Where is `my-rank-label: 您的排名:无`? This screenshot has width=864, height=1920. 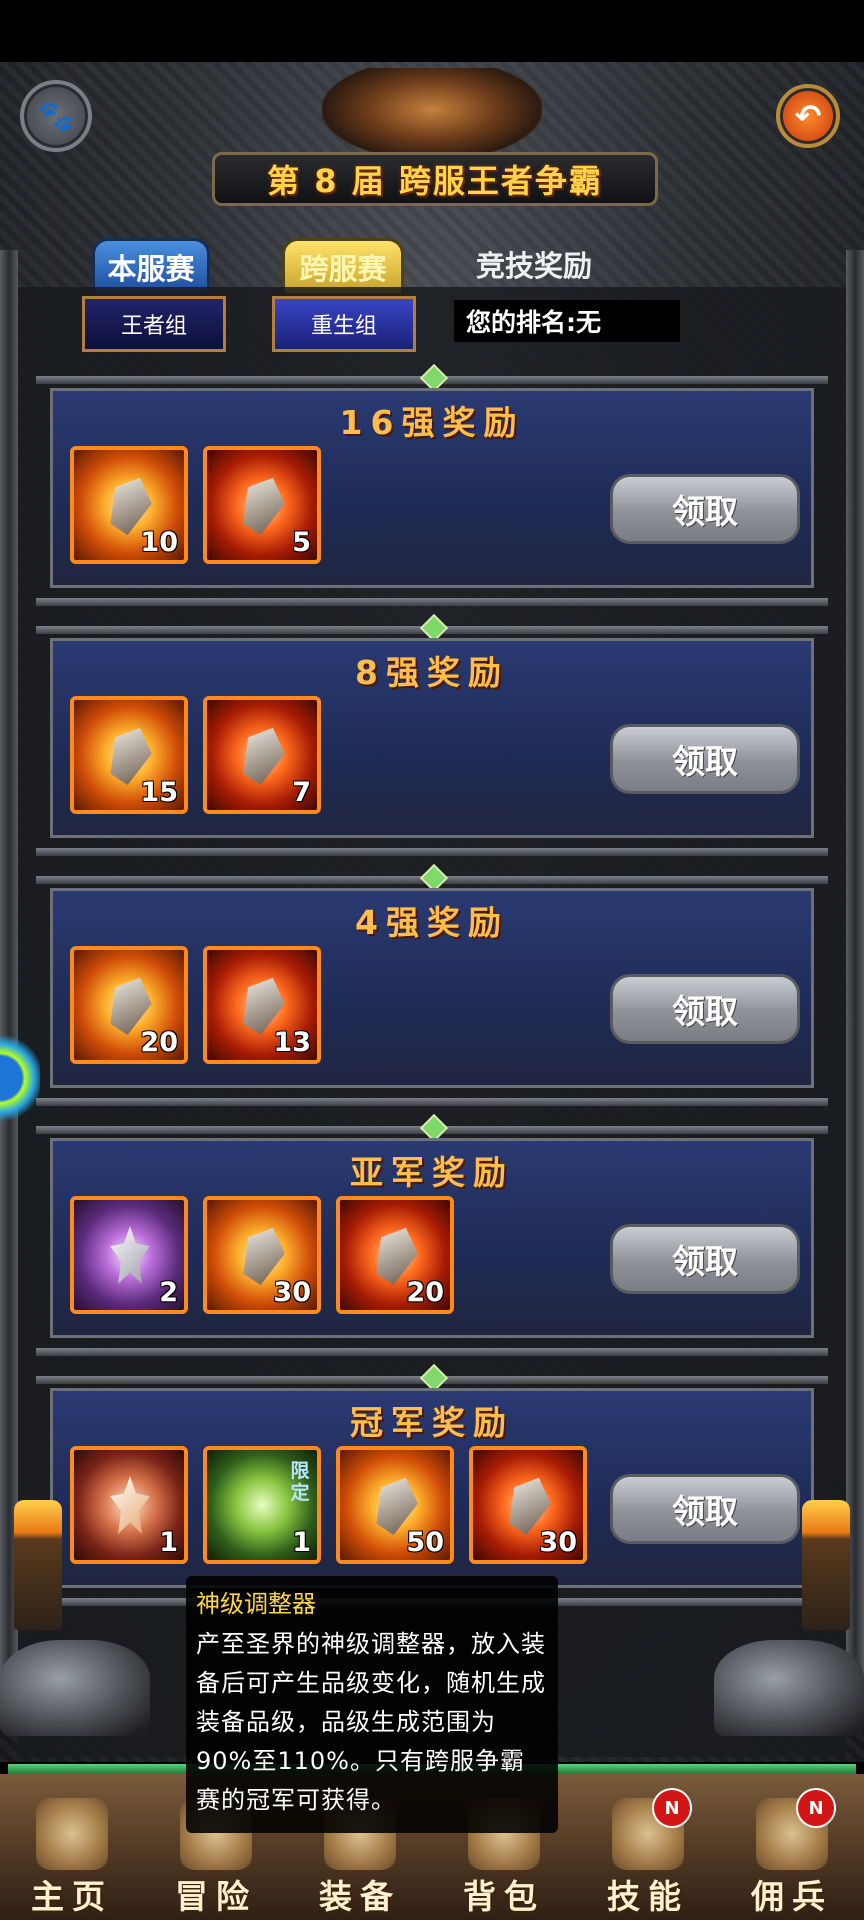
my-rank-label: 您的排名:无 is located at coordinates (567, 321).